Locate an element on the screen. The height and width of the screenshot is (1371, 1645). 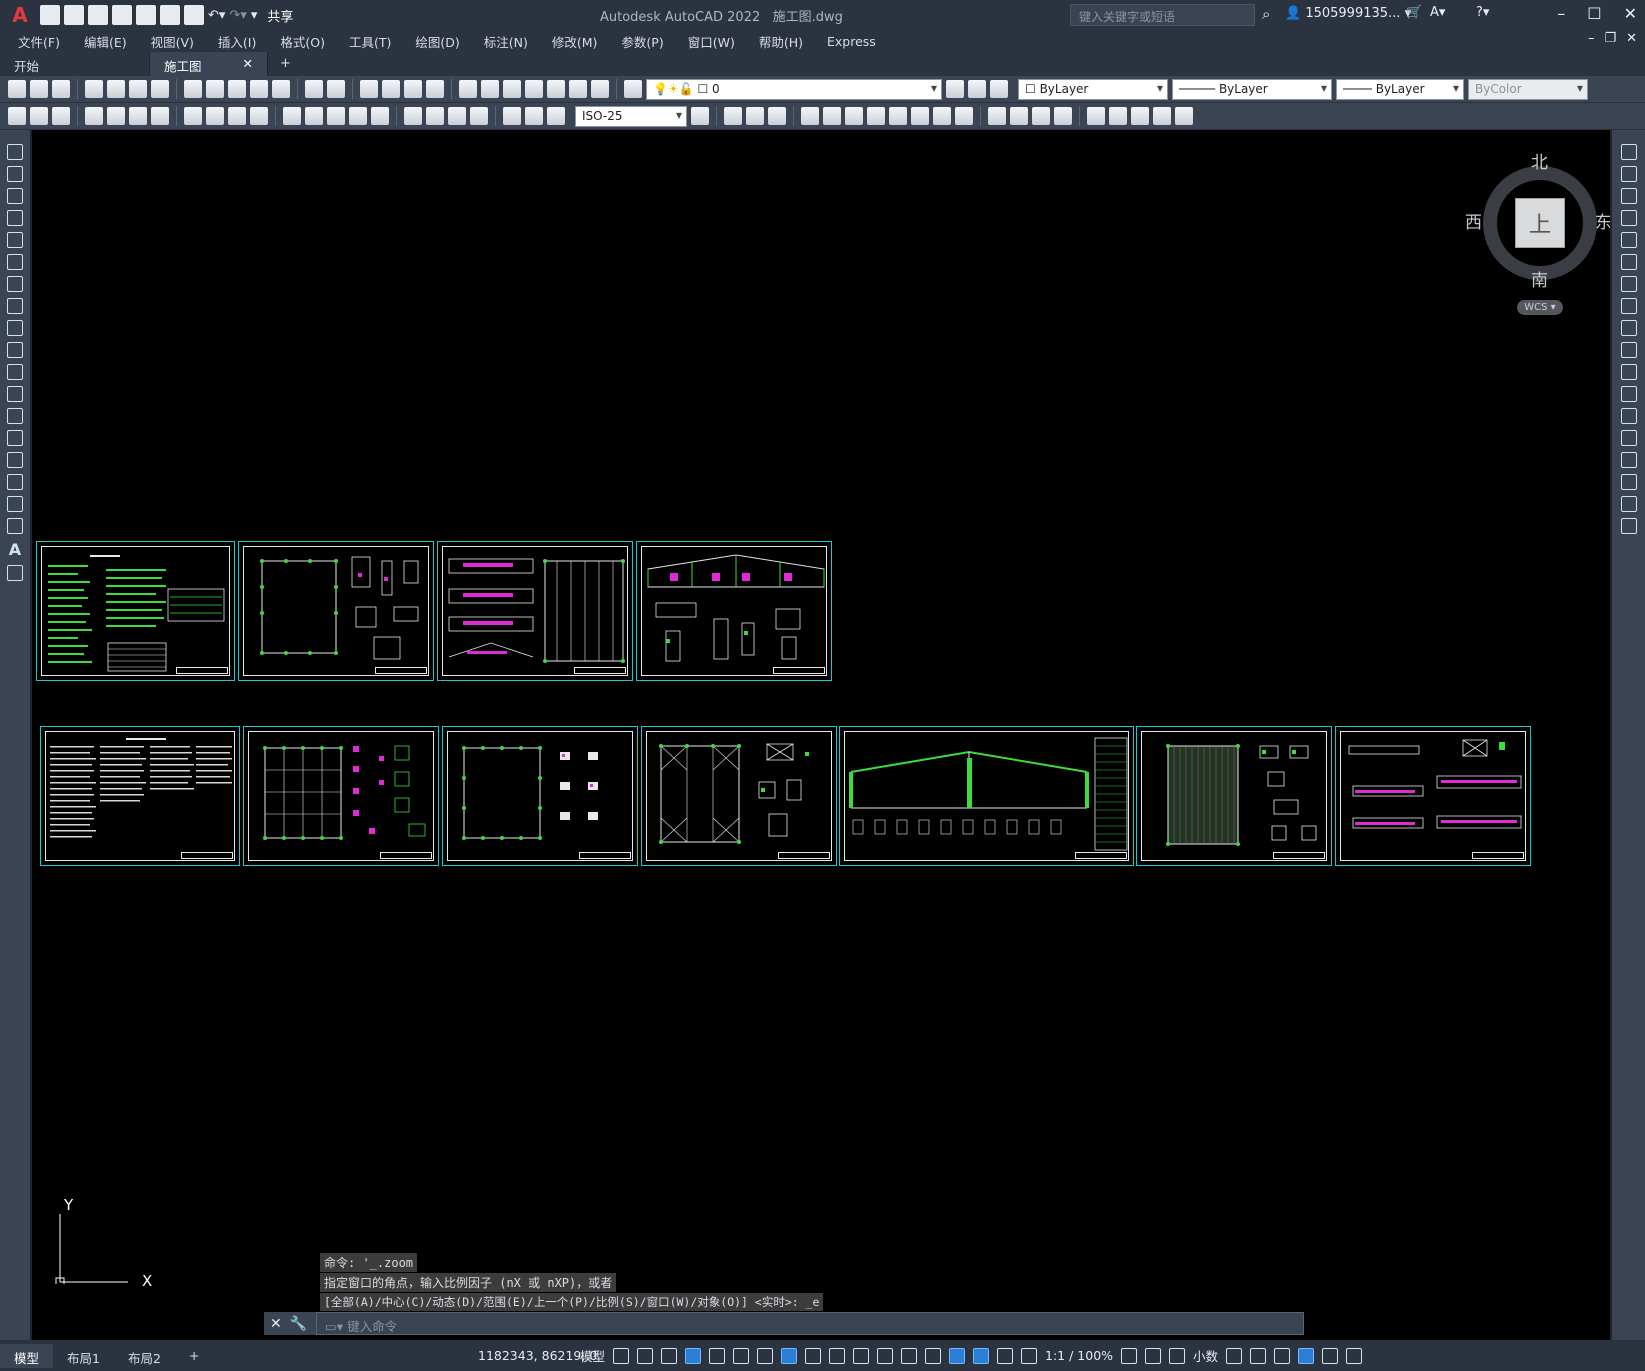
zoom-realtime-icon is located at coordinates (391, 89).